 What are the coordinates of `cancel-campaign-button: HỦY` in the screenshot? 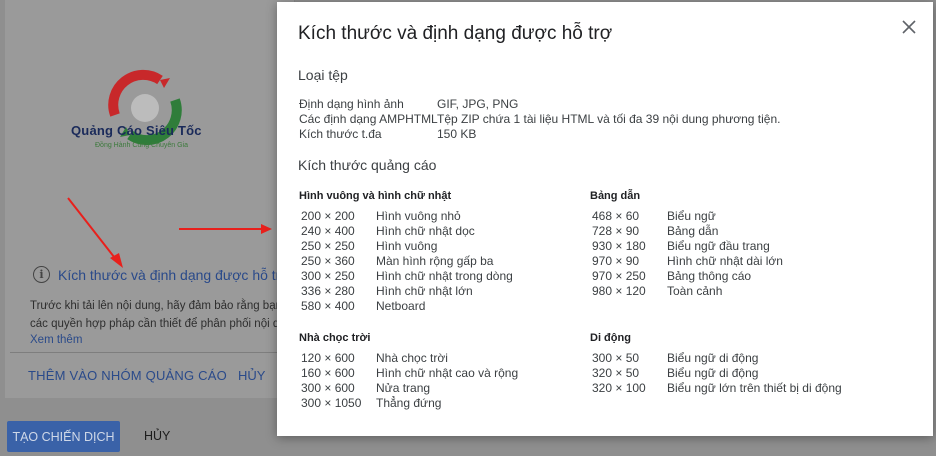 It's located at (157, 436).